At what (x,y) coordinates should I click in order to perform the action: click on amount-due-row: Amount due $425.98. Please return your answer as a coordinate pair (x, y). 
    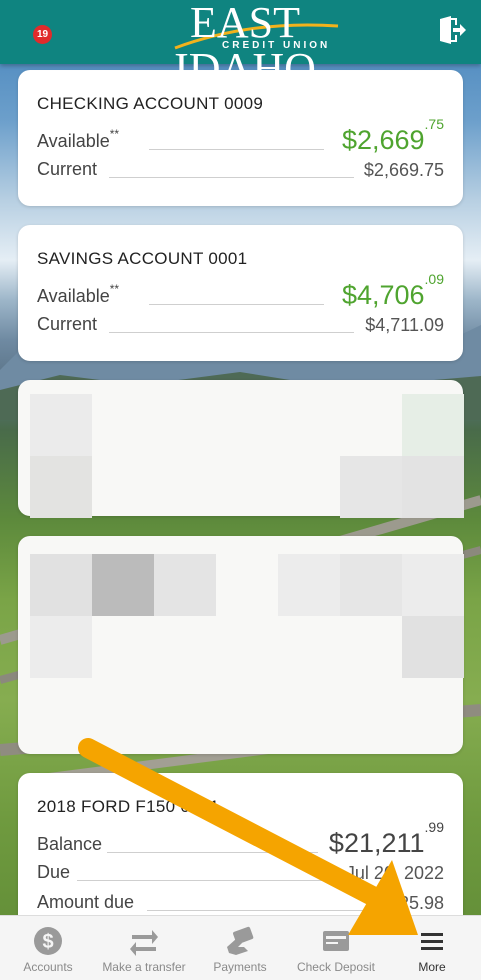
    Looking at the image, I should click on (240, 903).